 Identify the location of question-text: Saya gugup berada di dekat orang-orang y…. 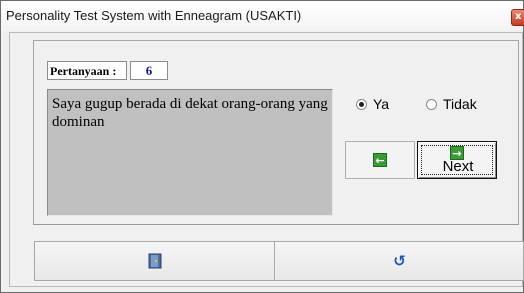
(190, 113).